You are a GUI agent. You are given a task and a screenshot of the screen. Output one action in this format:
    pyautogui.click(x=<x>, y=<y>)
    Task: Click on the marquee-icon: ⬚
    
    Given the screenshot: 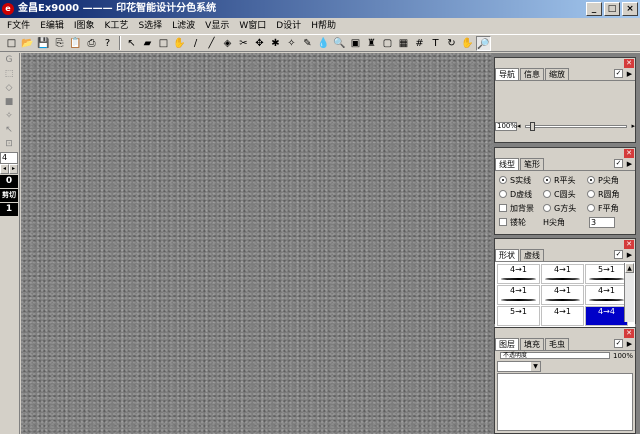 What is the action you would take?
    pyautogui.click(x=9, y=74)
    